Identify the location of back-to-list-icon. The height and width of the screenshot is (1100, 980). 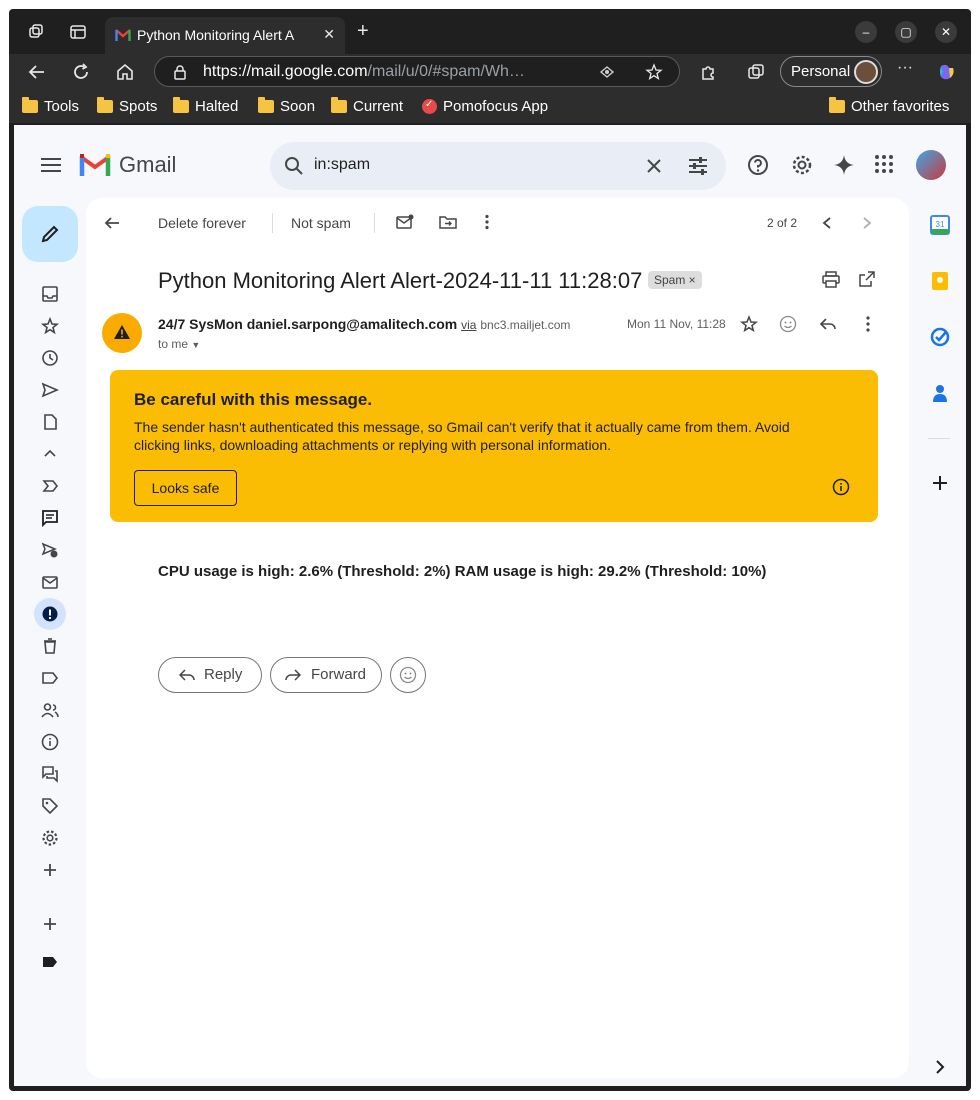
(112, 223).